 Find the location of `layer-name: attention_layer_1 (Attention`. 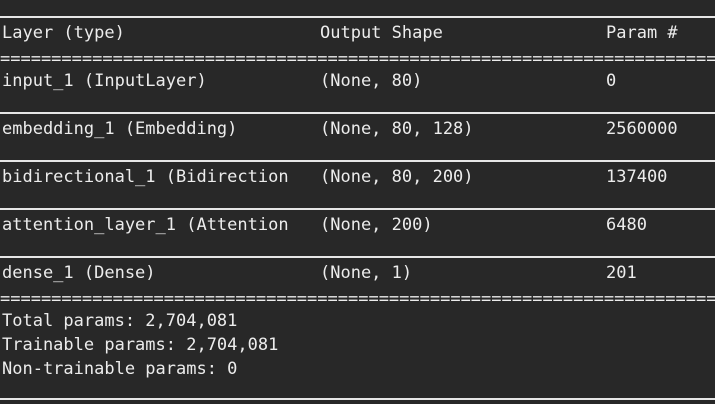

layer-name: attention_layer_1 (Attention is located at coordinates (145, 225).